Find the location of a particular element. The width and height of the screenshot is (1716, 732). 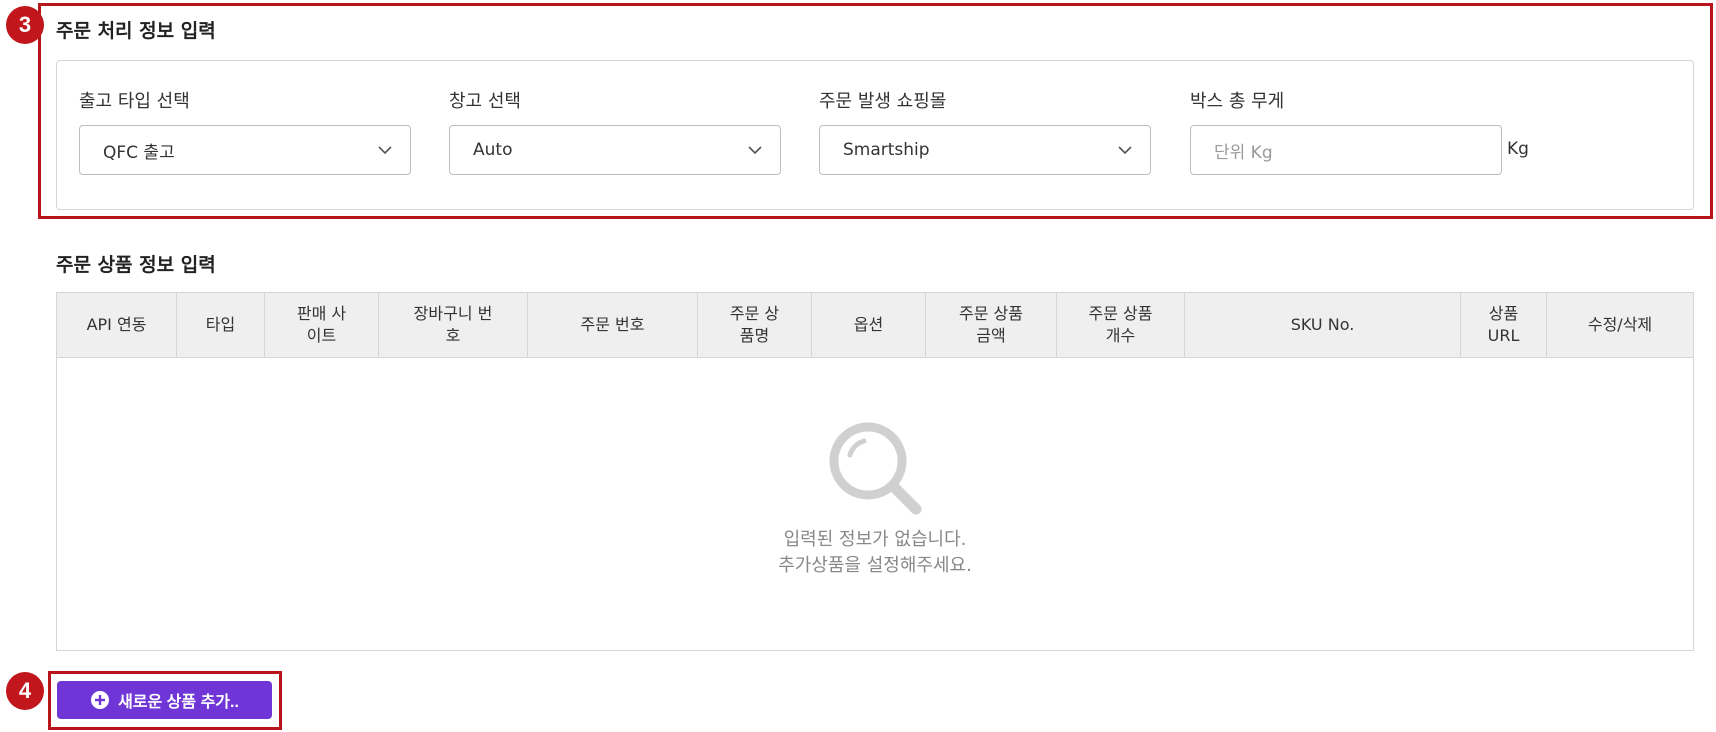

warehouse-label: 창고 선택 is located at coordinates (485, 101).